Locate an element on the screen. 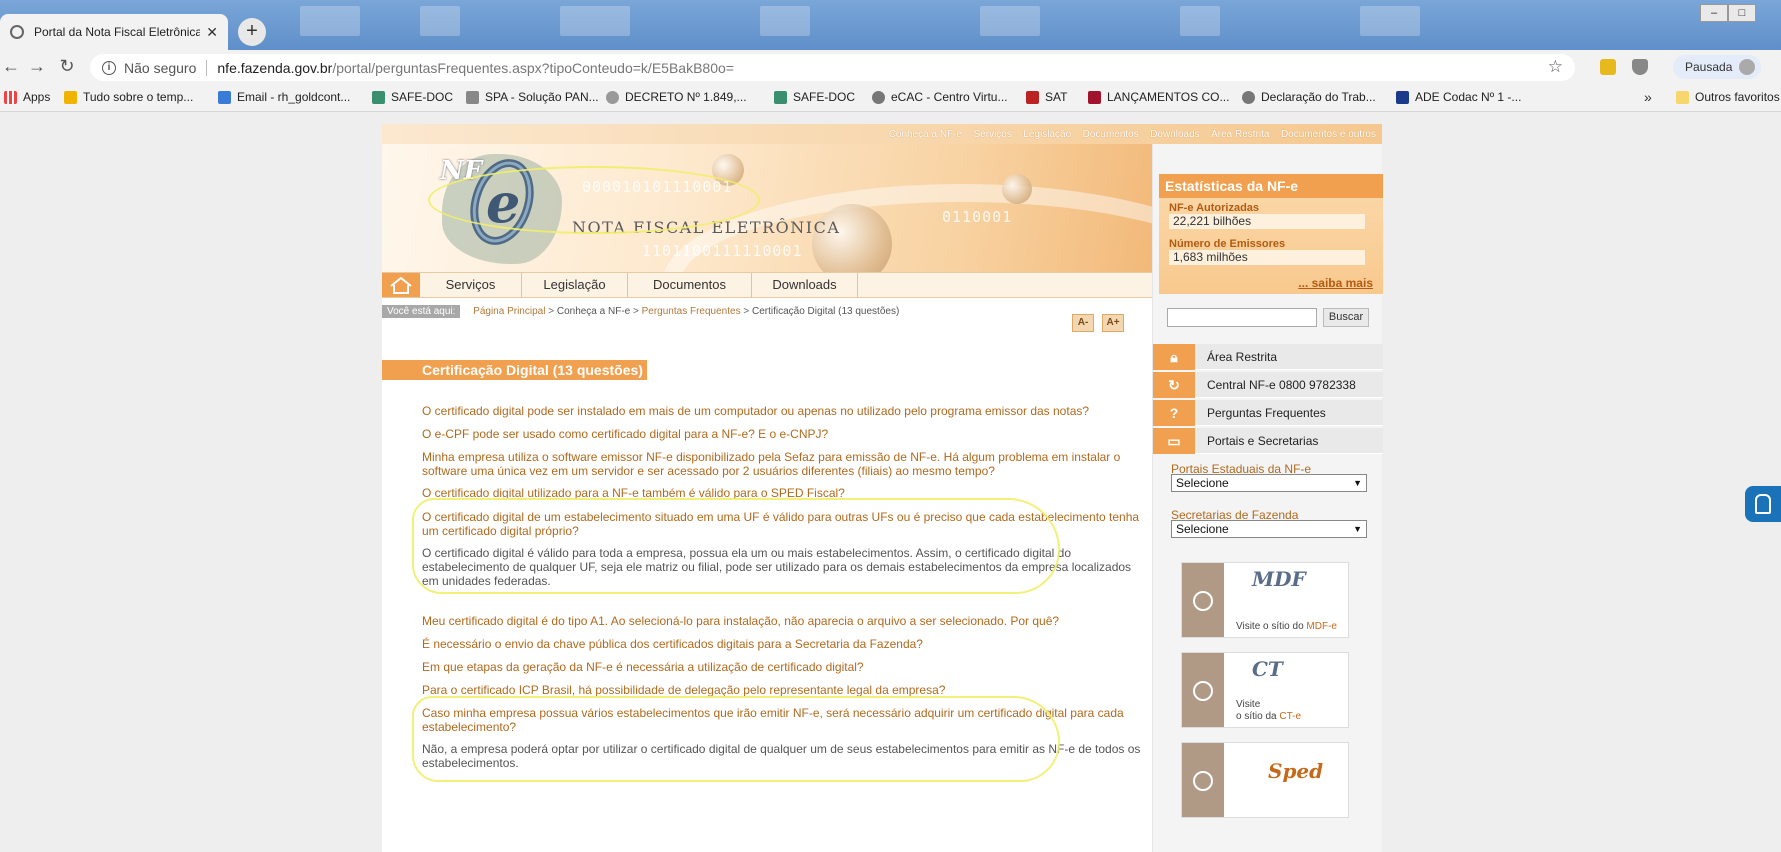  url-host: nfe.fazenda.gov.br is located at coordinates (275, 67).